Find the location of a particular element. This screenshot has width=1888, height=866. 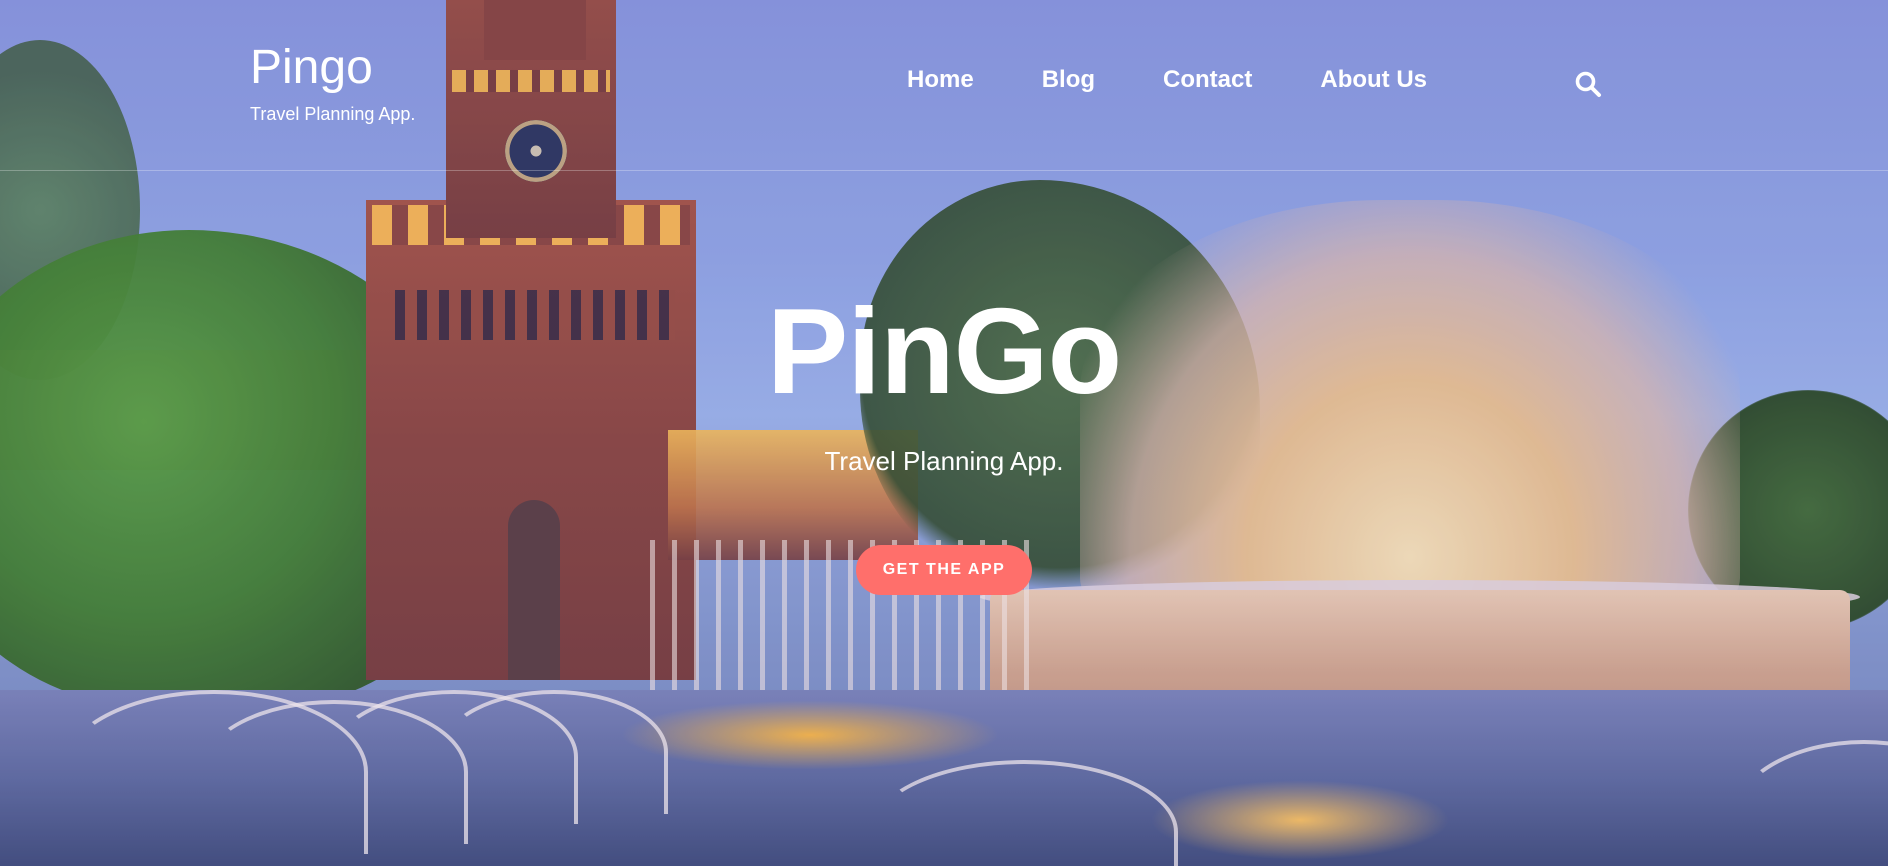

nav-blog: Blog is located at coordinates (1068, 80).